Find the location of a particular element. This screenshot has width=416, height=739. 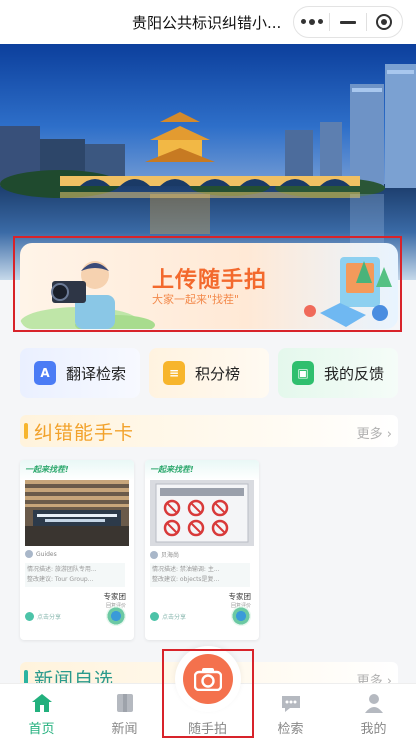

tab-profile-label: 我的 is located at coordinates (373, 729).